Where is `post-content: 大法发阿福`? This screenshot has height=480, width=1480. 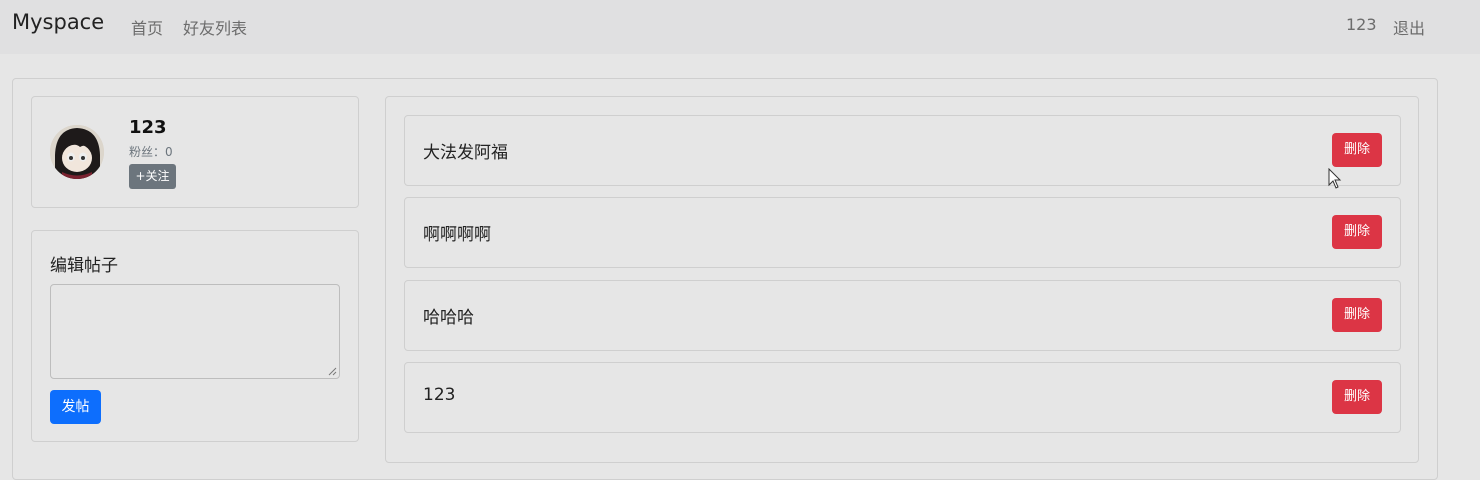
post-content: 大法发阿福 is located at coordinates (465, 153).